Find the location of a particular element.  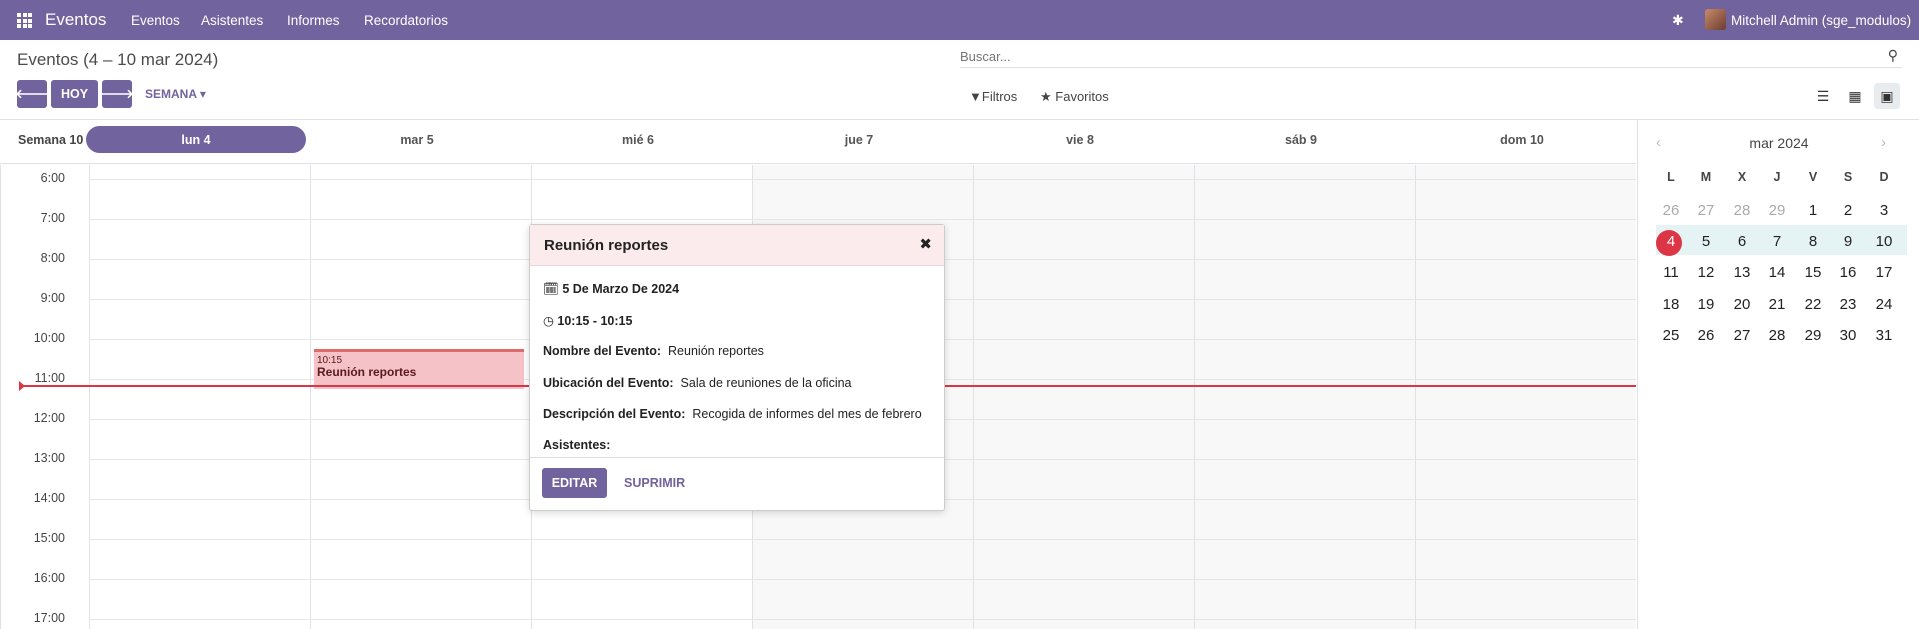

time-label: 16:00 is located at coordinates (49, 578).